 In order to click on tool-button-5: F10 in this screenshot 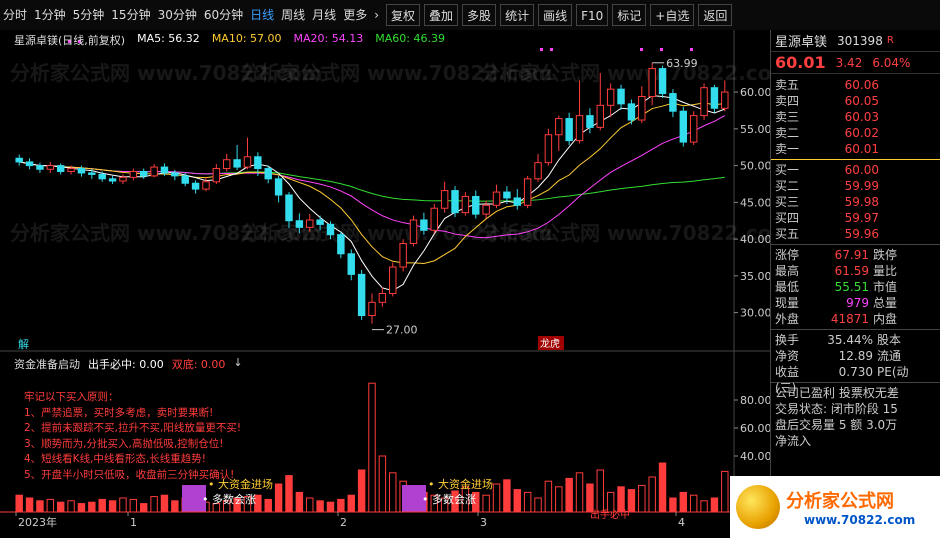, I will do `click(592, 15)`.